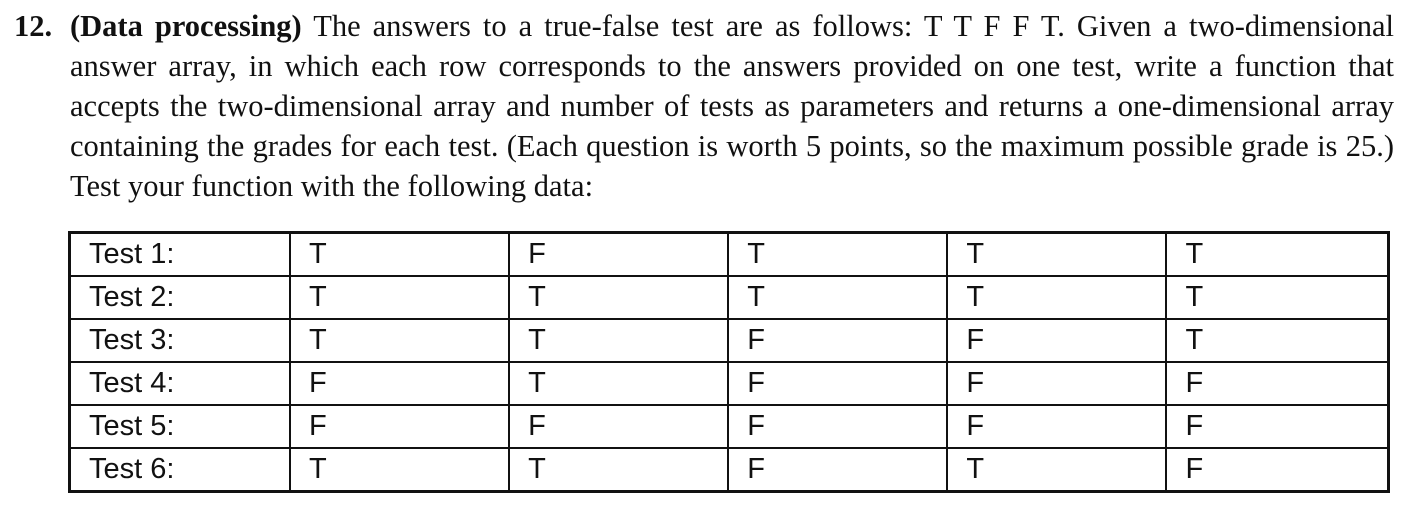 The height and width of the screenshot is (518, 1408). Describe the element at coordinates (179, 297) in the screenshot. I see `test-label: Test 2:` at that location.